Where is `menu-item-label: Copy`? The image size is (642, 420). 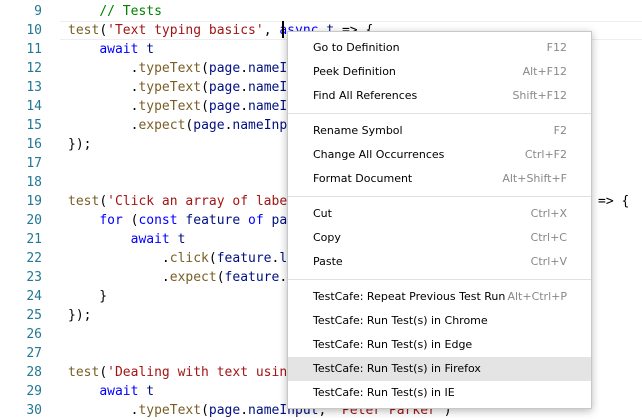 menu-item-label: Copy is located at coordinates (327, 237).